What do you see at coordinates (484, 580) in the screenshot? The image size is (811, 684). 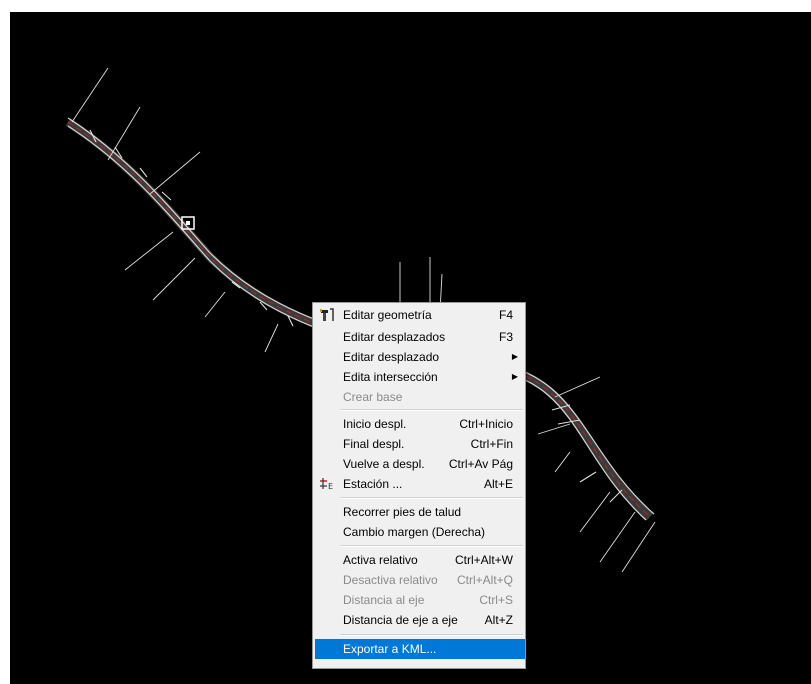 I see `menu-item-shortcut: Ctrl+Alt+Q` at bounding box center [484, 580].